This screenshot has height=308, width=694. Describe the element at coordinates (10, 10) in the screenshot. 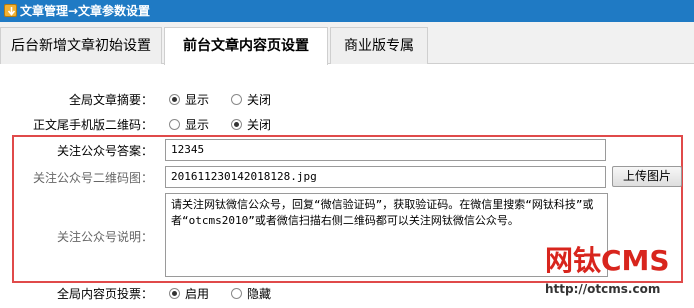

I see `arrow-down-icon` at that location.